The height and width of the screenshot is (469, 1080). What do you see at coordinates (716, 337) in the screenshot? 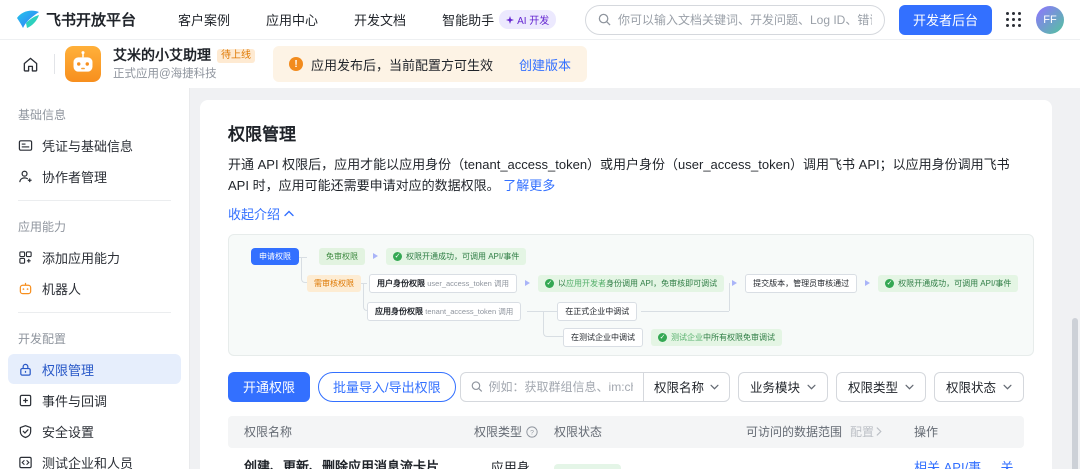
I see `test-company-badge: ✓ 测试企业中所有权限免审调试` at bounding box center [716, 337].